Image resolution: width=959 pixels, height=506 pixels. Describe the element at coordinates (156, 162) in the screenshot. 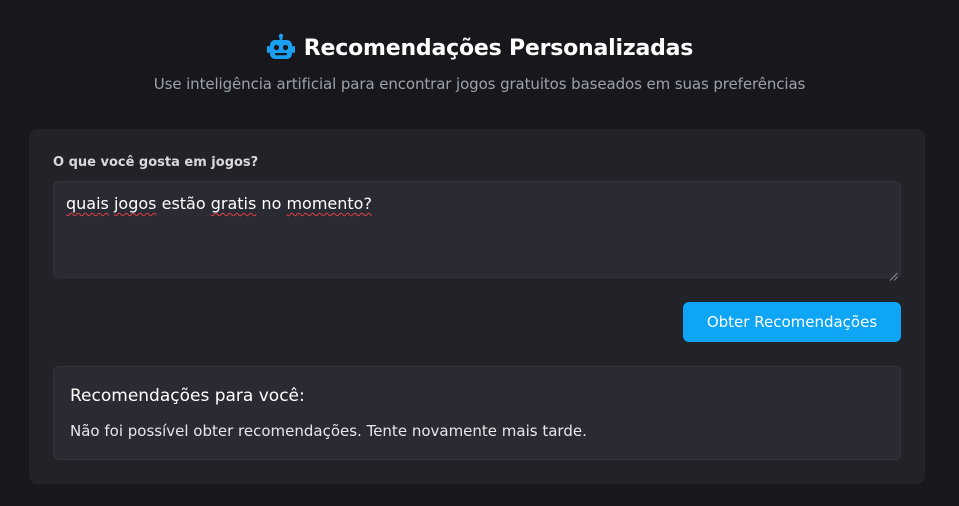

I see `preferences-label: O que você gosta em jogos?` at that location.